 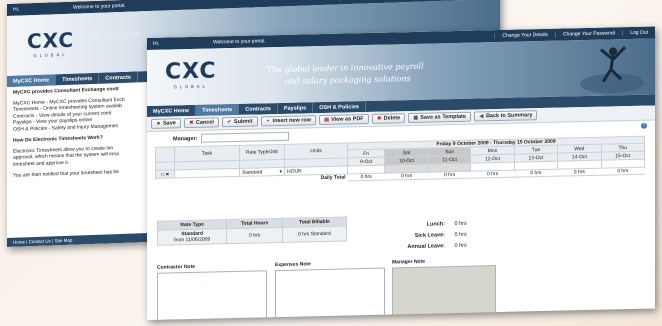 I want to click on submit-button: ✔ Submit, so click(x=239, y=122).